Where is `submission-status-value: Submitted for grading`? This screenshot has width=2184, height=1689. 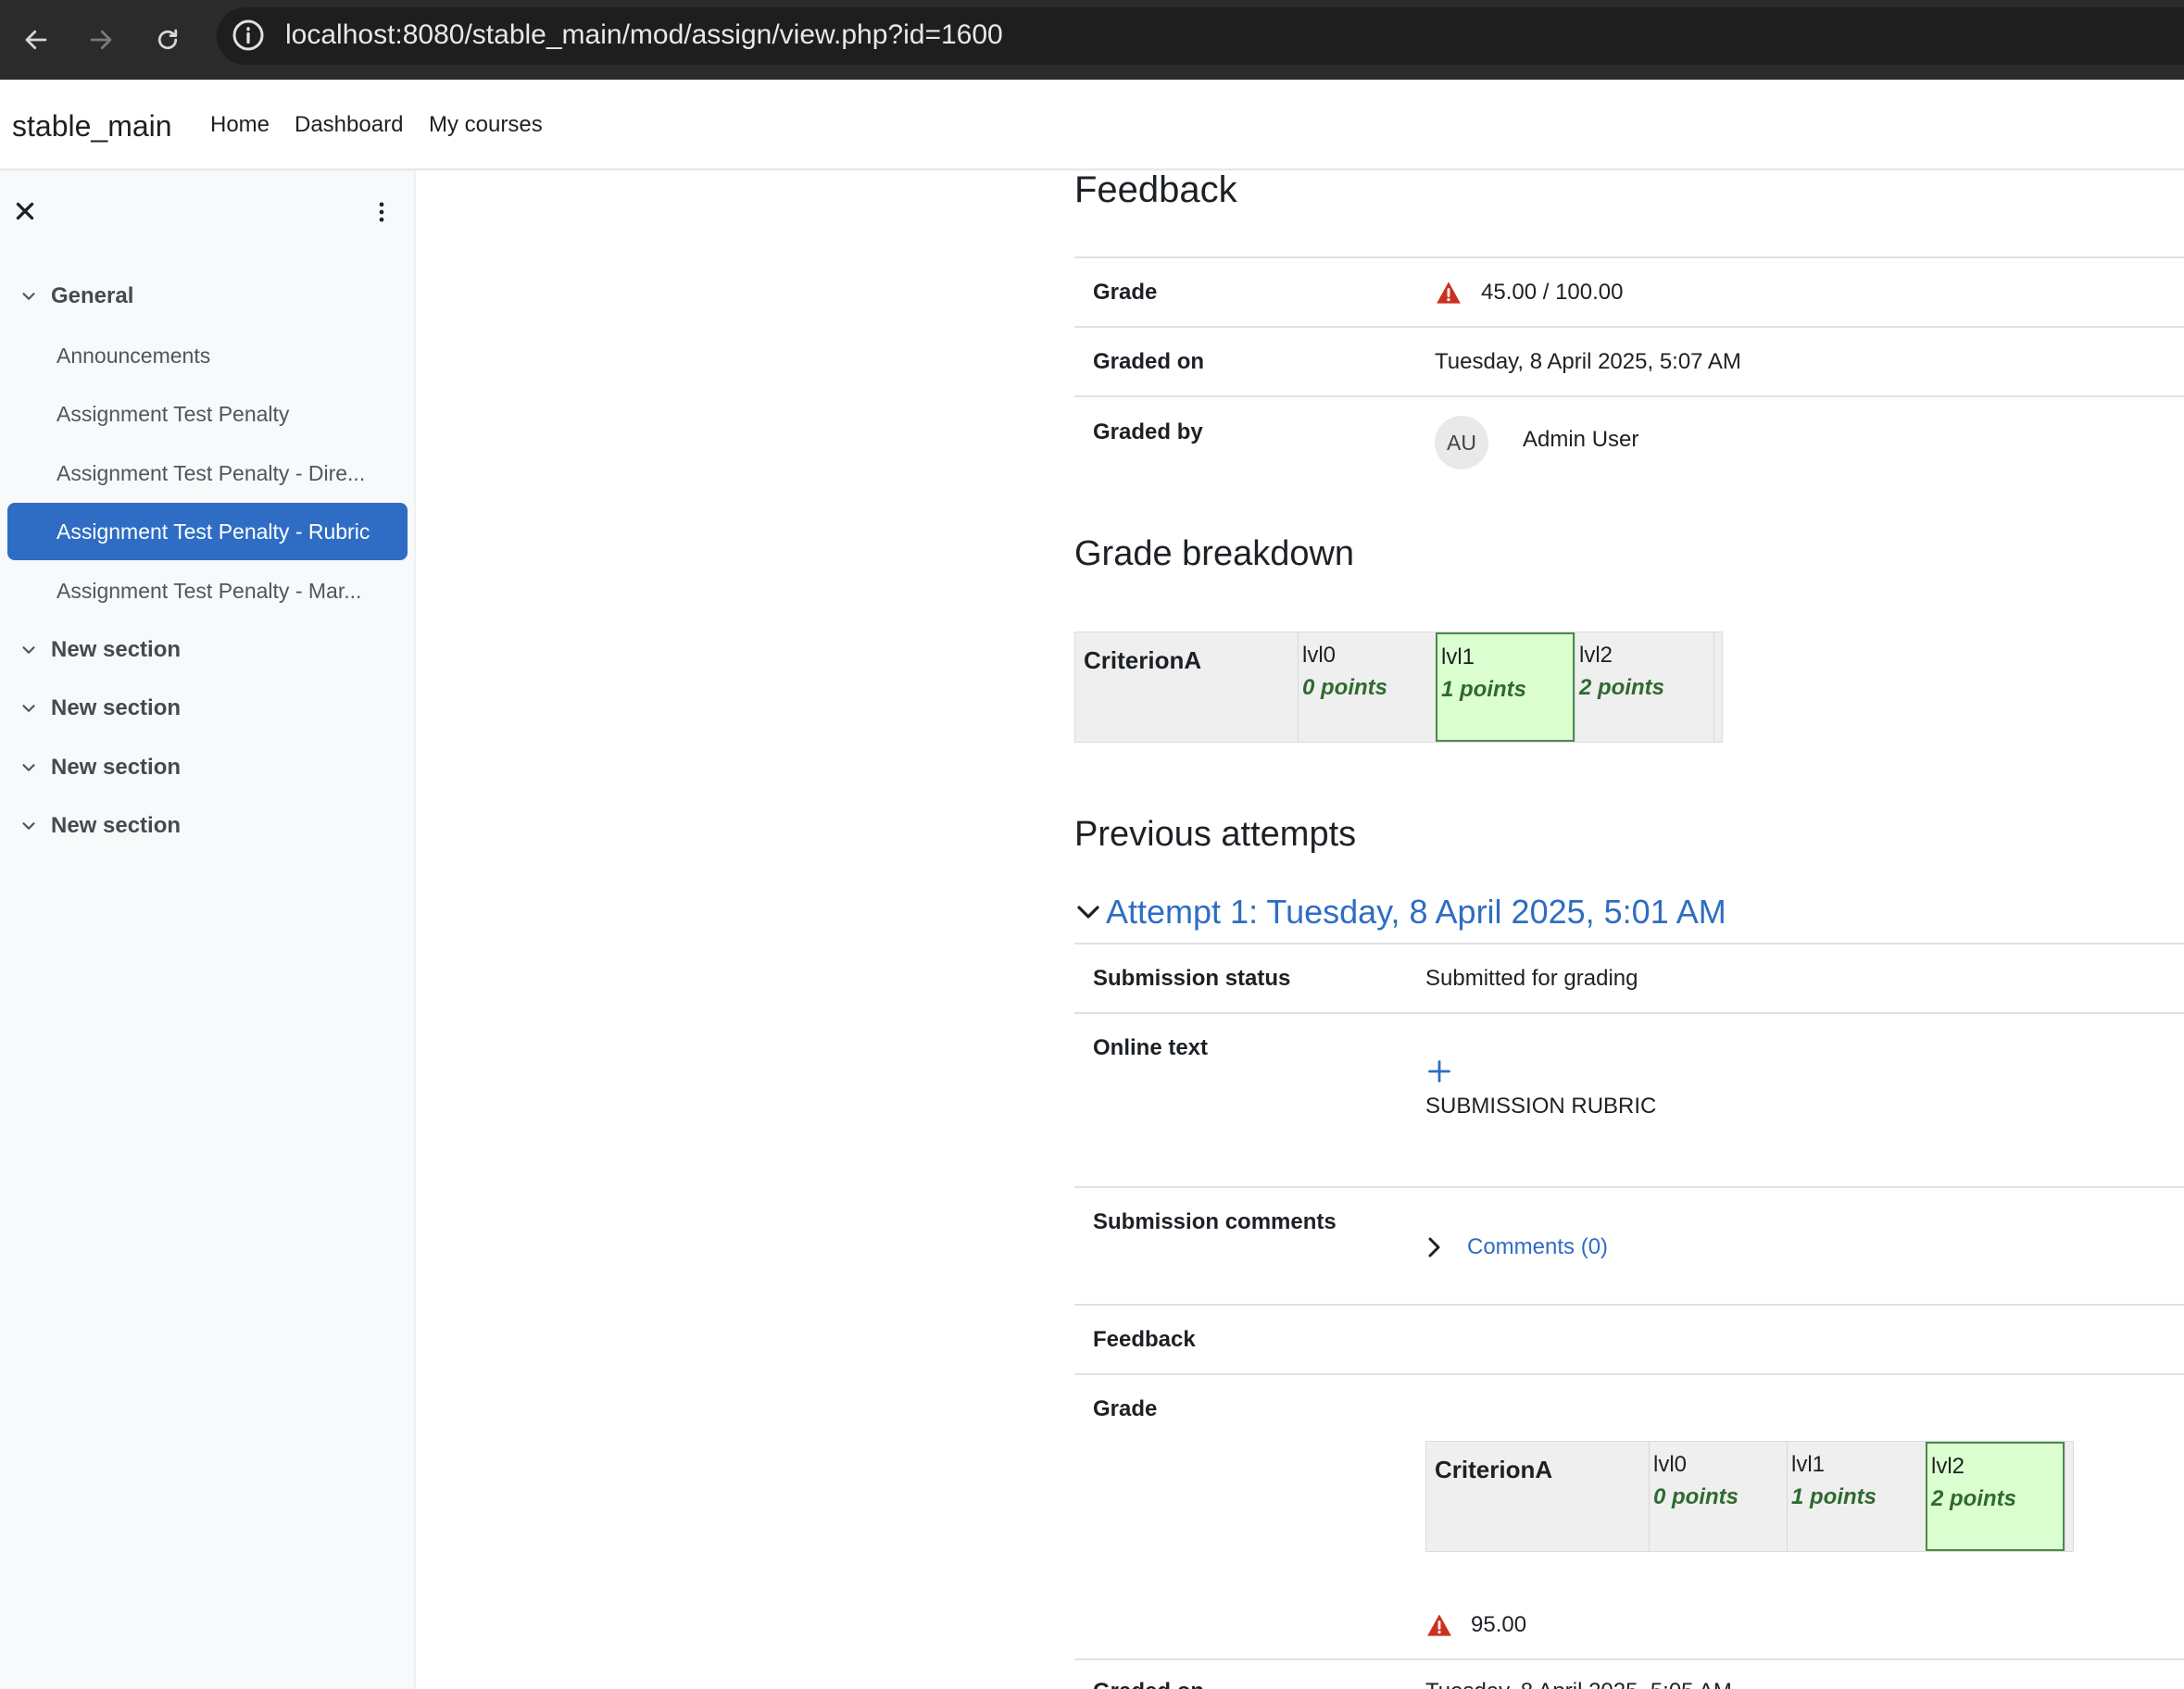 submission-status-value: Submitted for grading is located at coordinates (1531, 978).